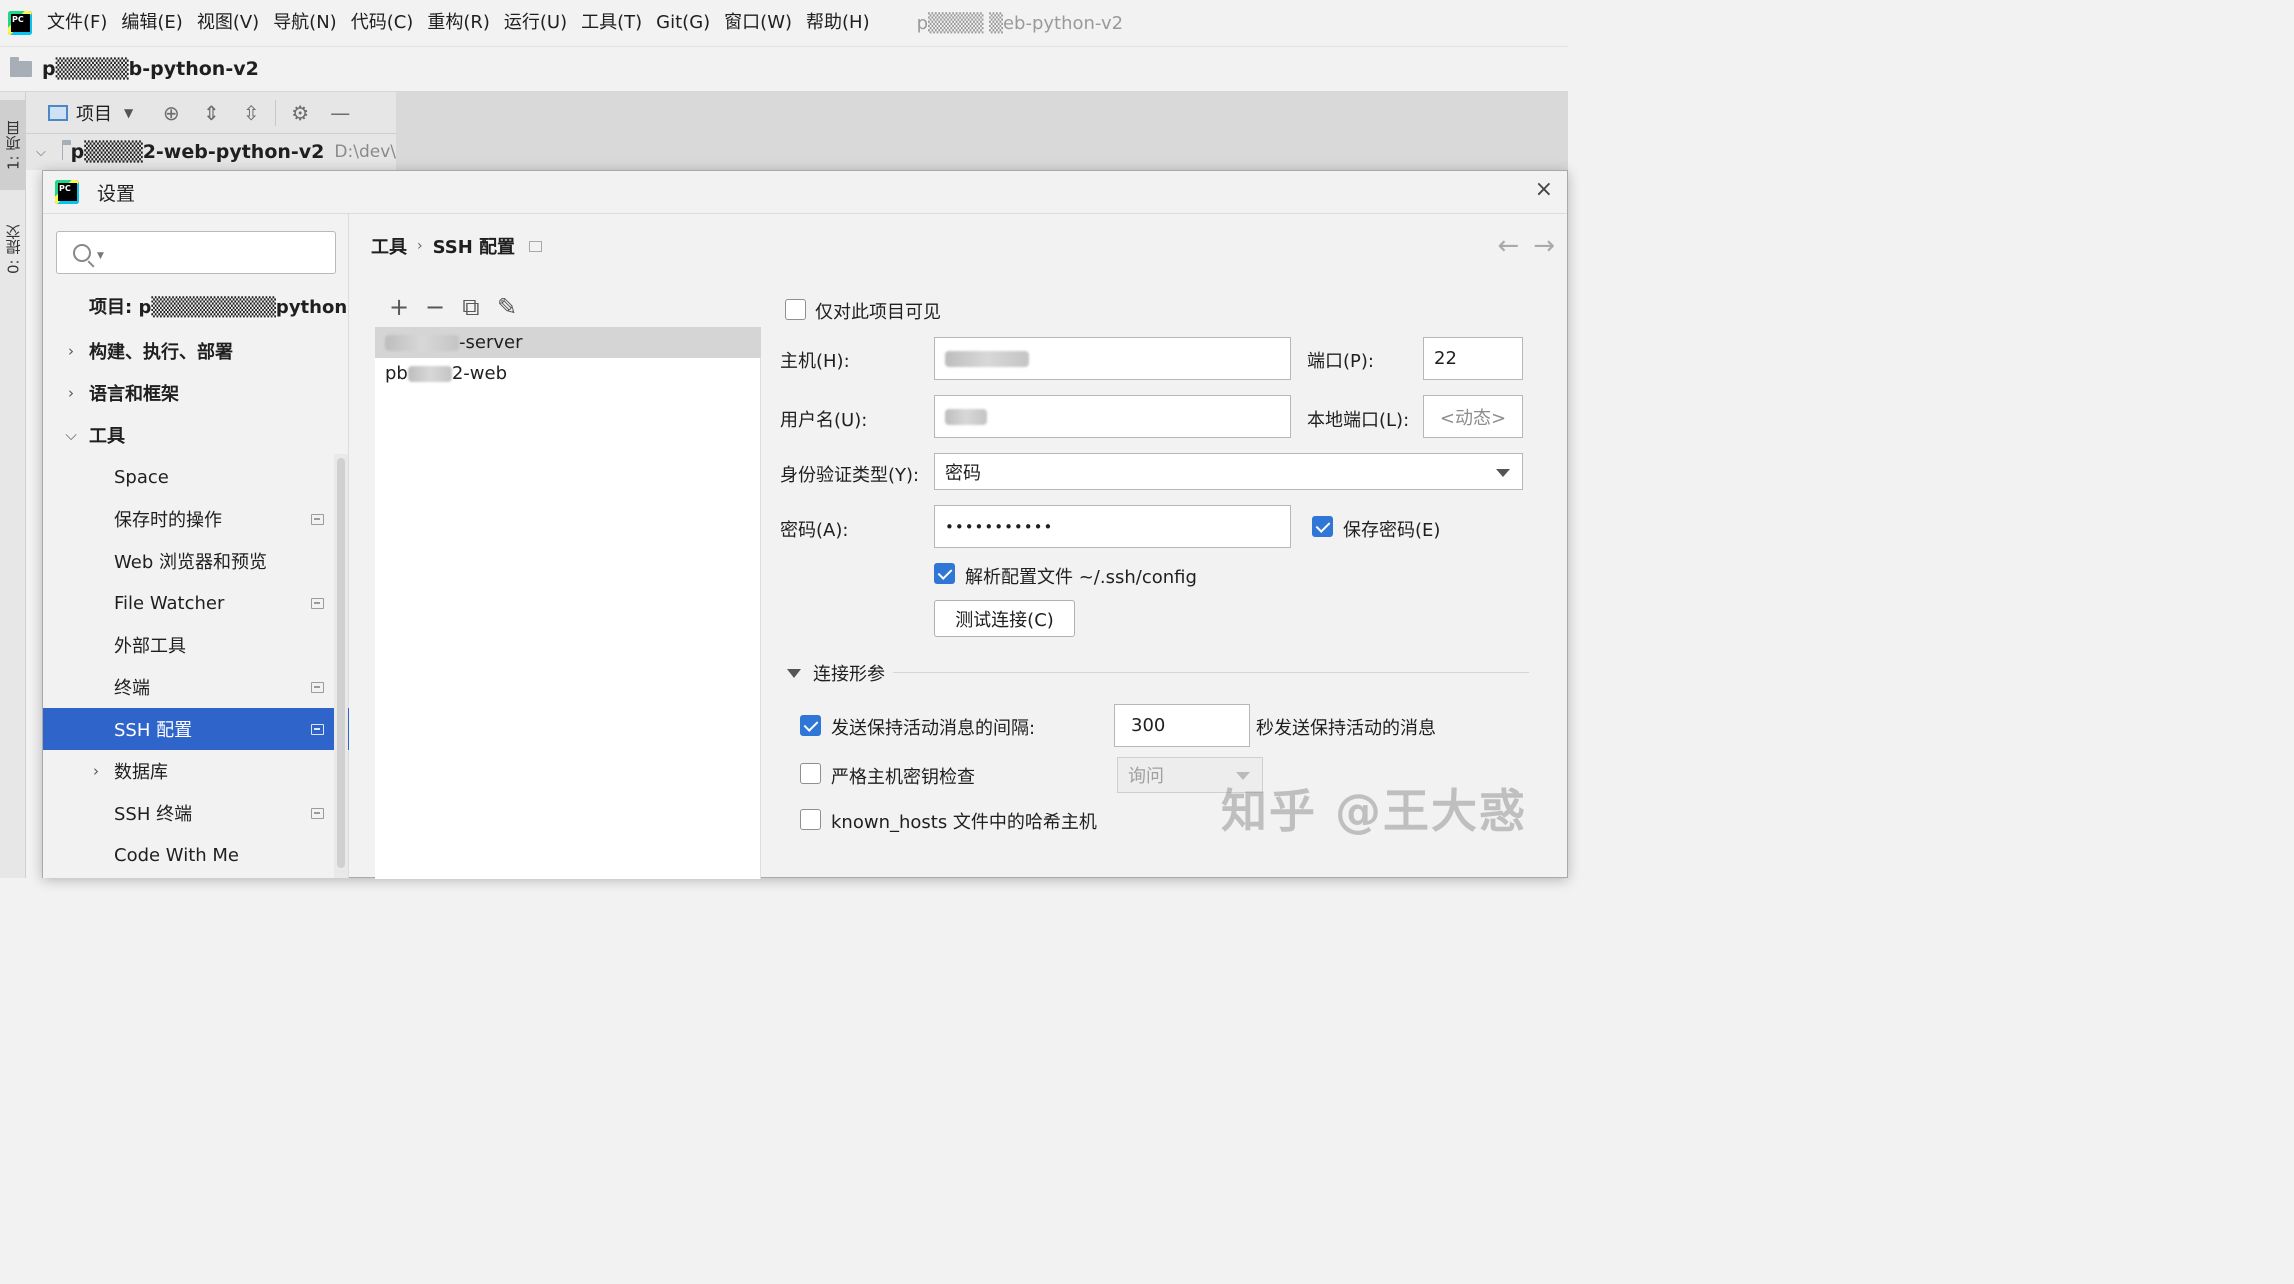  What do you see at coordinates (1112, 526) in the screenshot?
I see `password-input: •••••••••••` at bounding box center [1112, 526].